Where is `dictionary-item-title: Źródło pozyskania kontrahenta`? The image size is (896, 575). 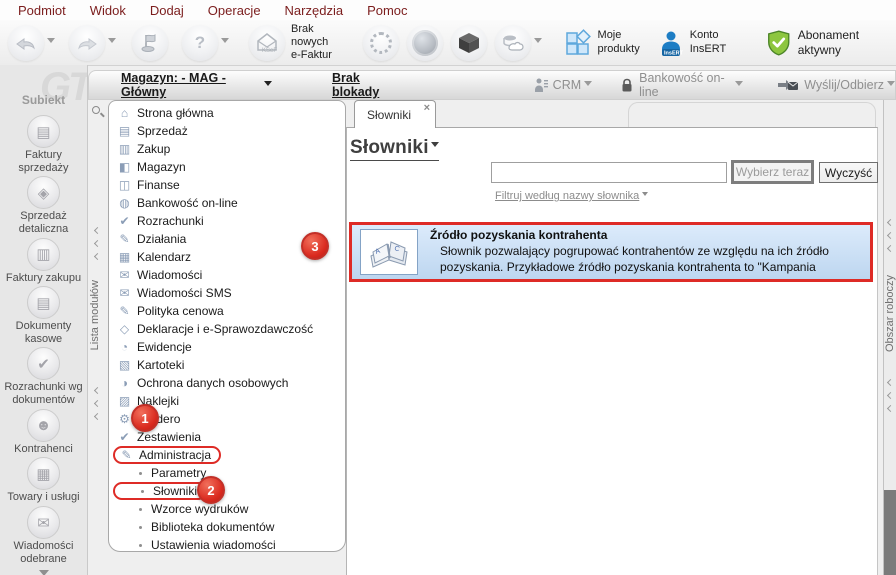
dictionary-item-title: Źródło pozyskania kontrahenta is located at coordinates (519, 235).